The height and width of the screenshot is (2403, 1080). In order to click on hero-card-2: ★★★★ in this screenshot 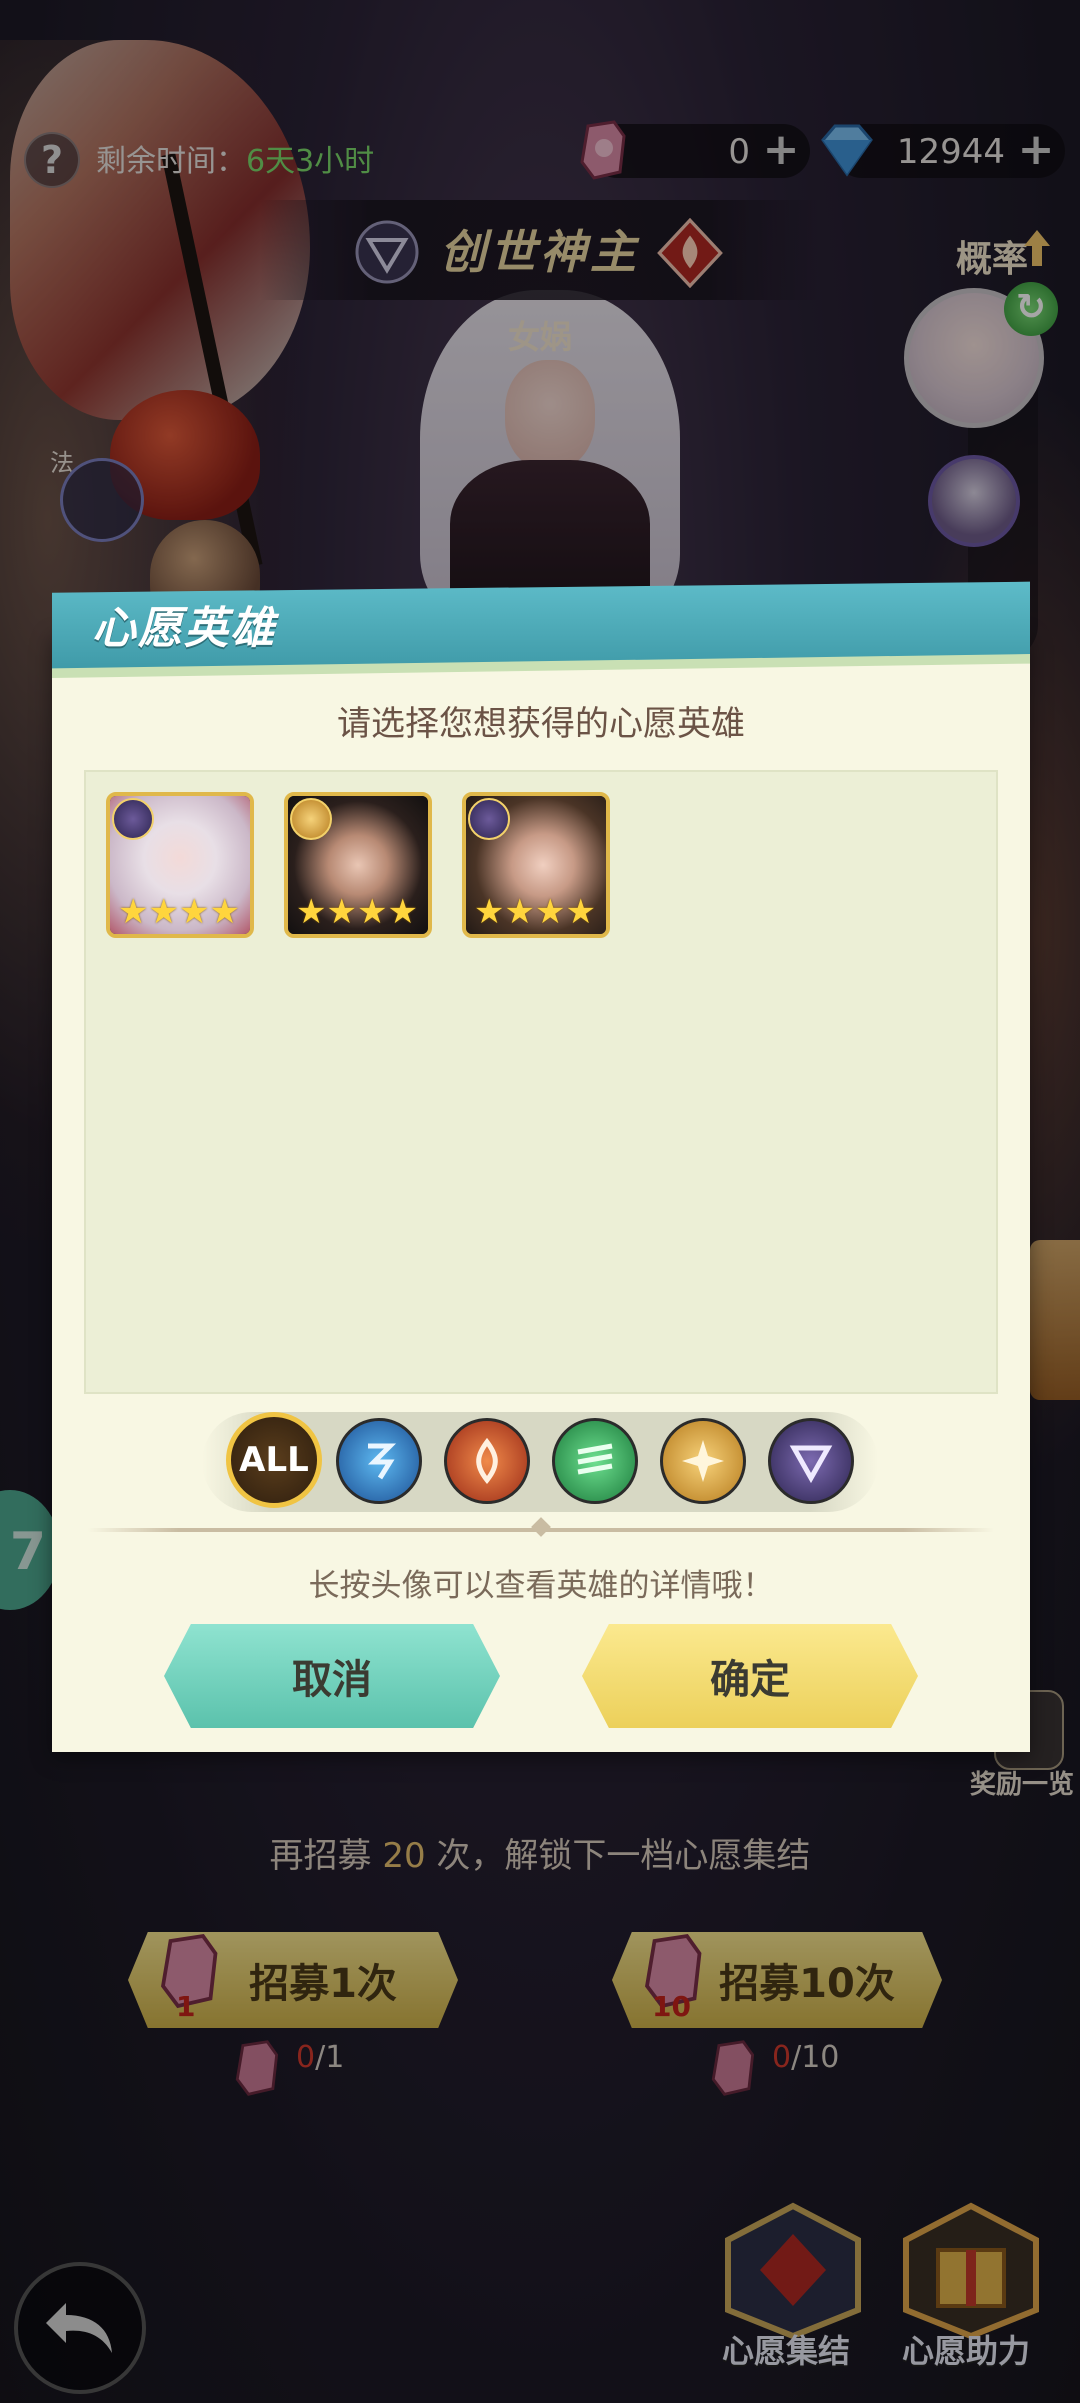, I will do `click(358, 865)`.